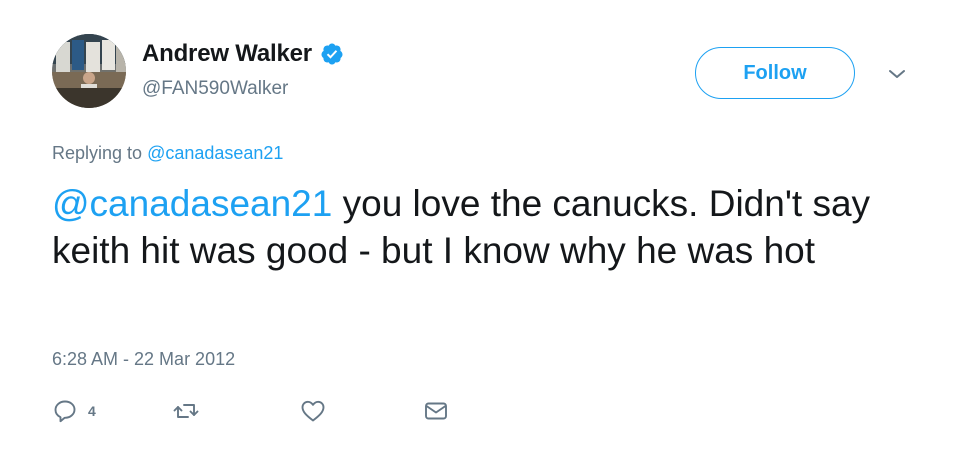 The height and width of the screenshot is (463, 960). I want to click on envelope-icon, so click(436, 411).